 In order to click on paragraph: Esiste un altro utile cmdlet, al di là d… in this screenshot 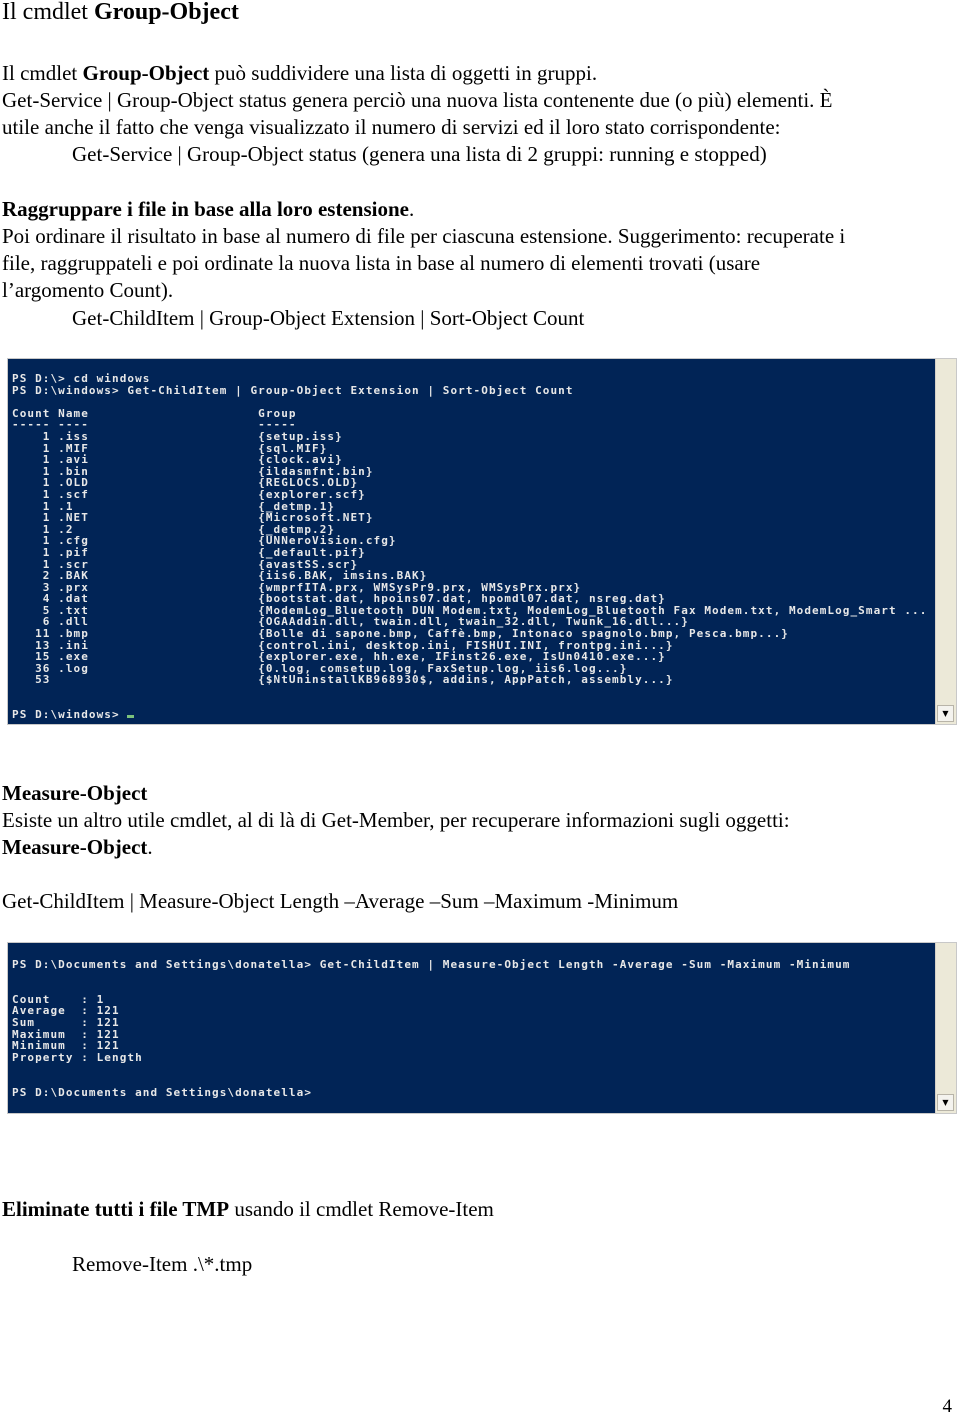, I will do `click(396, 820)`.